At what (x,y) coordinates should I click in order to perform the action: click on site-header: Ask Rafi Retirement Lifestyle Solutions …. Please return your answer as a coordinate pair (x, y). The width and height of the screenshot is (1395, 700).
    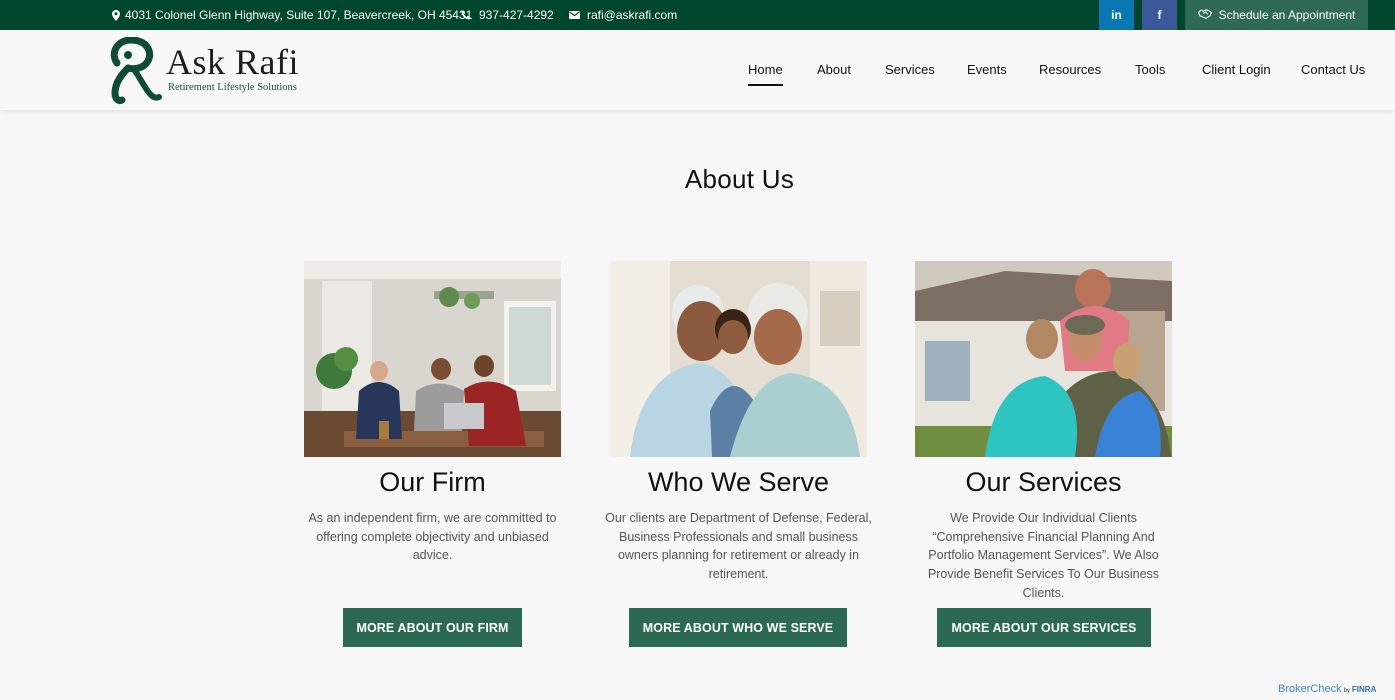
    Looking at the image, I should click on (697, 70).